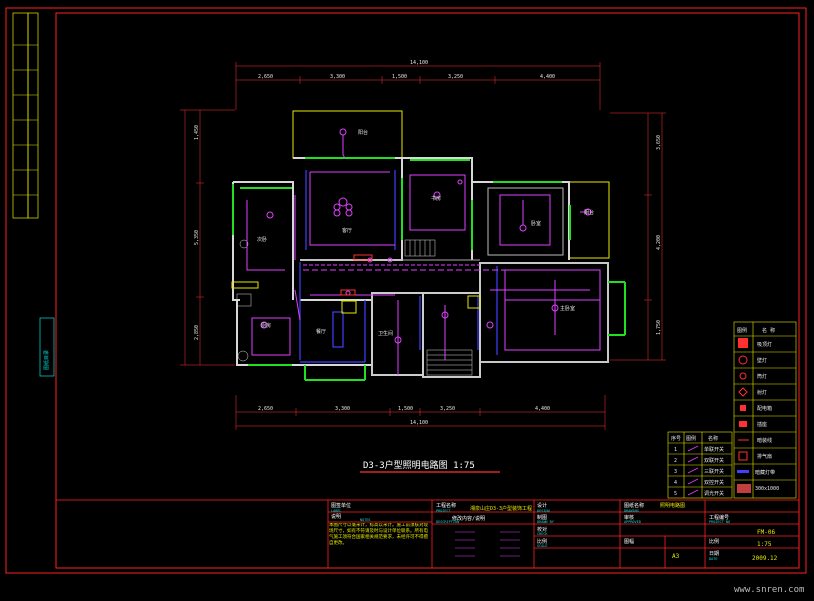  What do you see at coordinates (744, 488) in the screenshot?
I see `panel-icon` at bounding box center [744, 488].